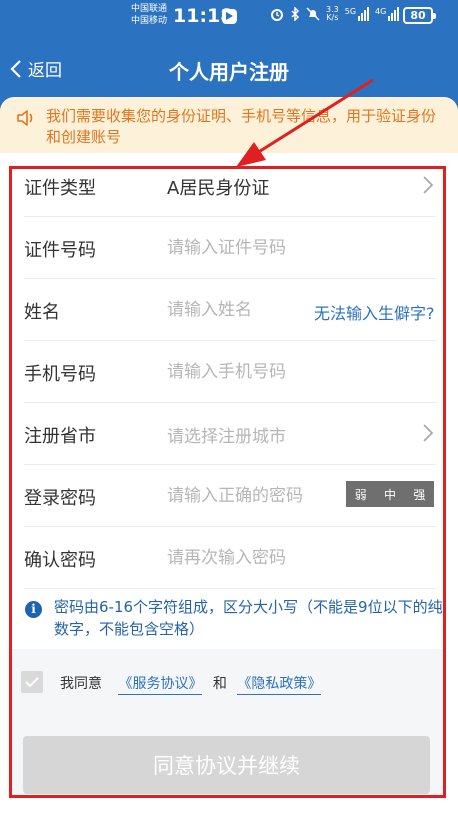 This screenshot has width=458, height=820. I want to click on checkmark-icon, so click(32, 682).